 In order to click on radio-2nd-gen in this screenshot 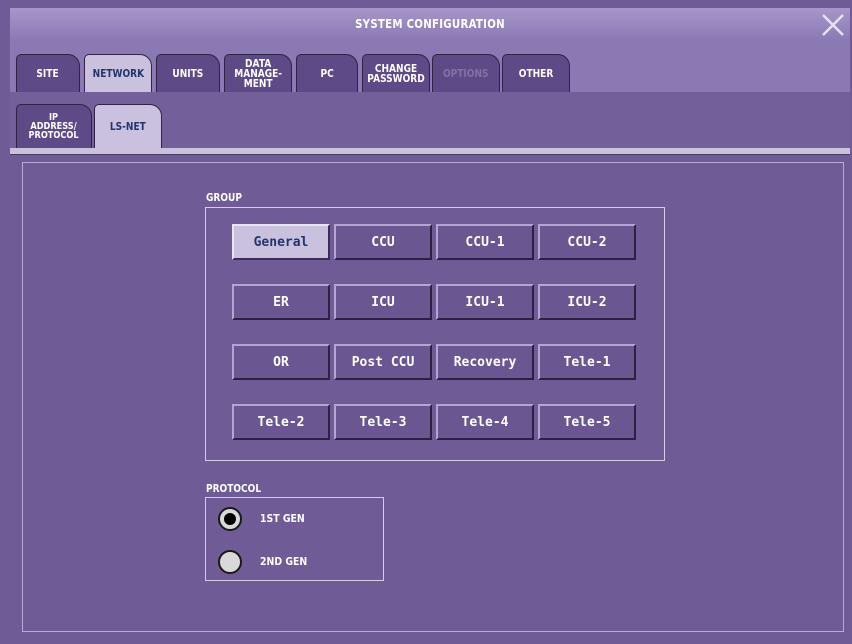, I will do `click(230, 562)`.